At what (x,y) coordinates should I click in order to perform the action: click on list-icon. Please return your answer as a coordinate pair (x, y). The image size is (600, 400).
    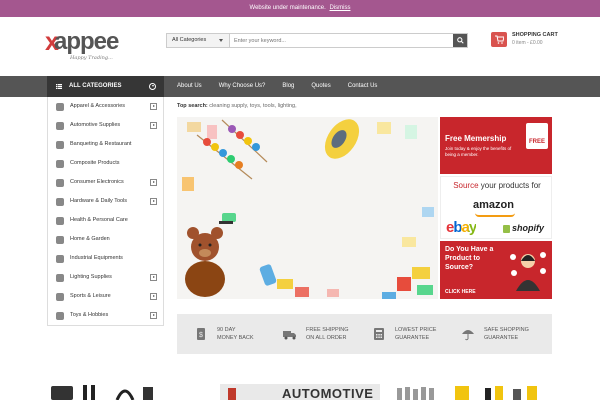
    Looking at the image, I should click on (59, 86).